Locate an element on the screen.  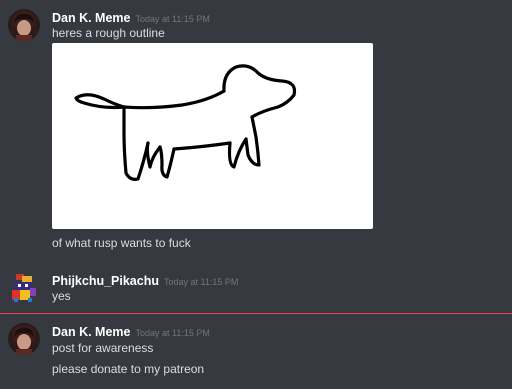
dog-sketch-drawing-icon is located at coordinates (185, 122).